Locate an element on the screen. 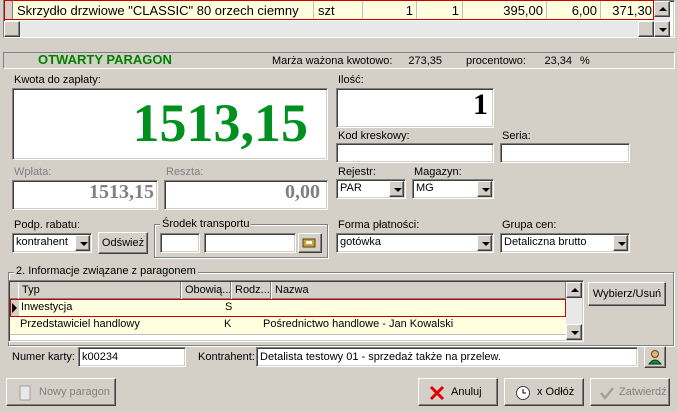 This screenshot has width=678, height=412. cell-price: 395,00 is located at coordinates (505, 10).